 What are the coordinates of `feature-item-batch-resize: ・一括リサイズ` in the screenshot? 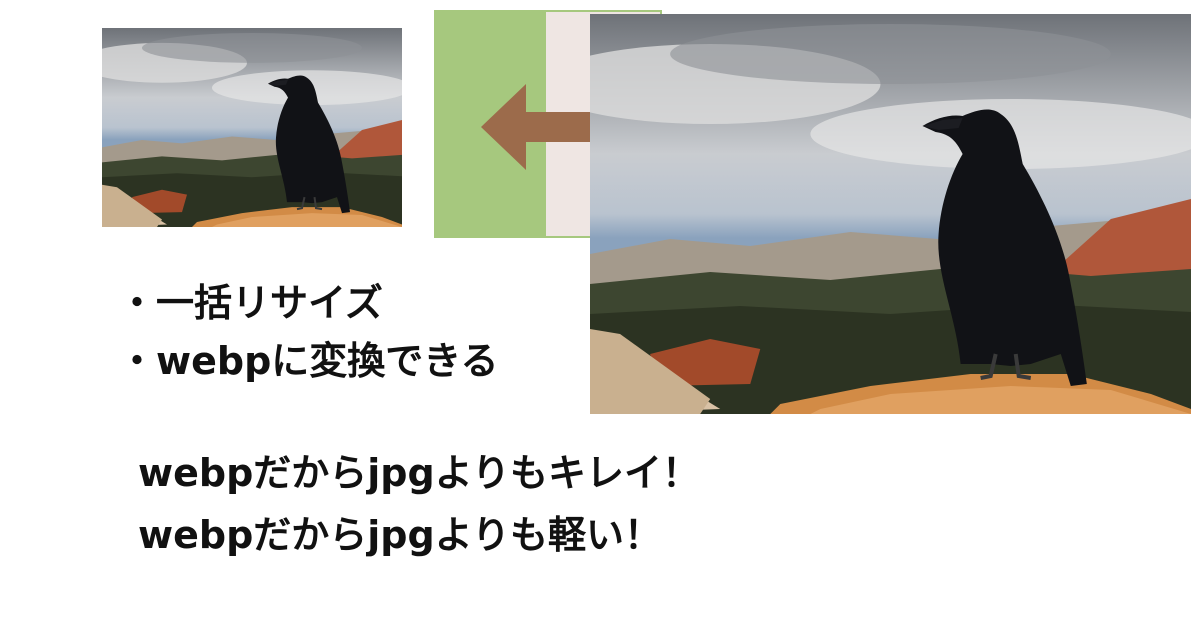 It's located at (250, 303).